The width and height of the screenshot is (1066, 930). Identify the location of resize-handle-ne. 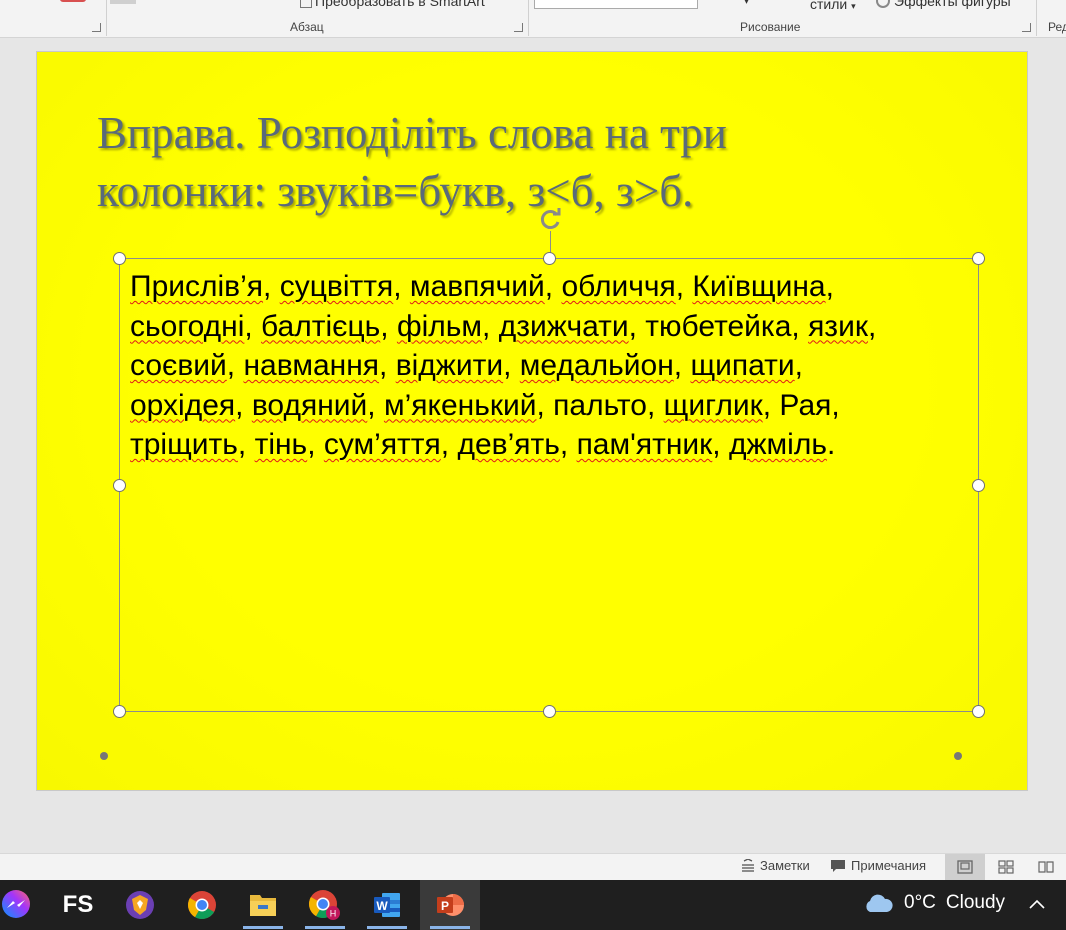
(978, 258).